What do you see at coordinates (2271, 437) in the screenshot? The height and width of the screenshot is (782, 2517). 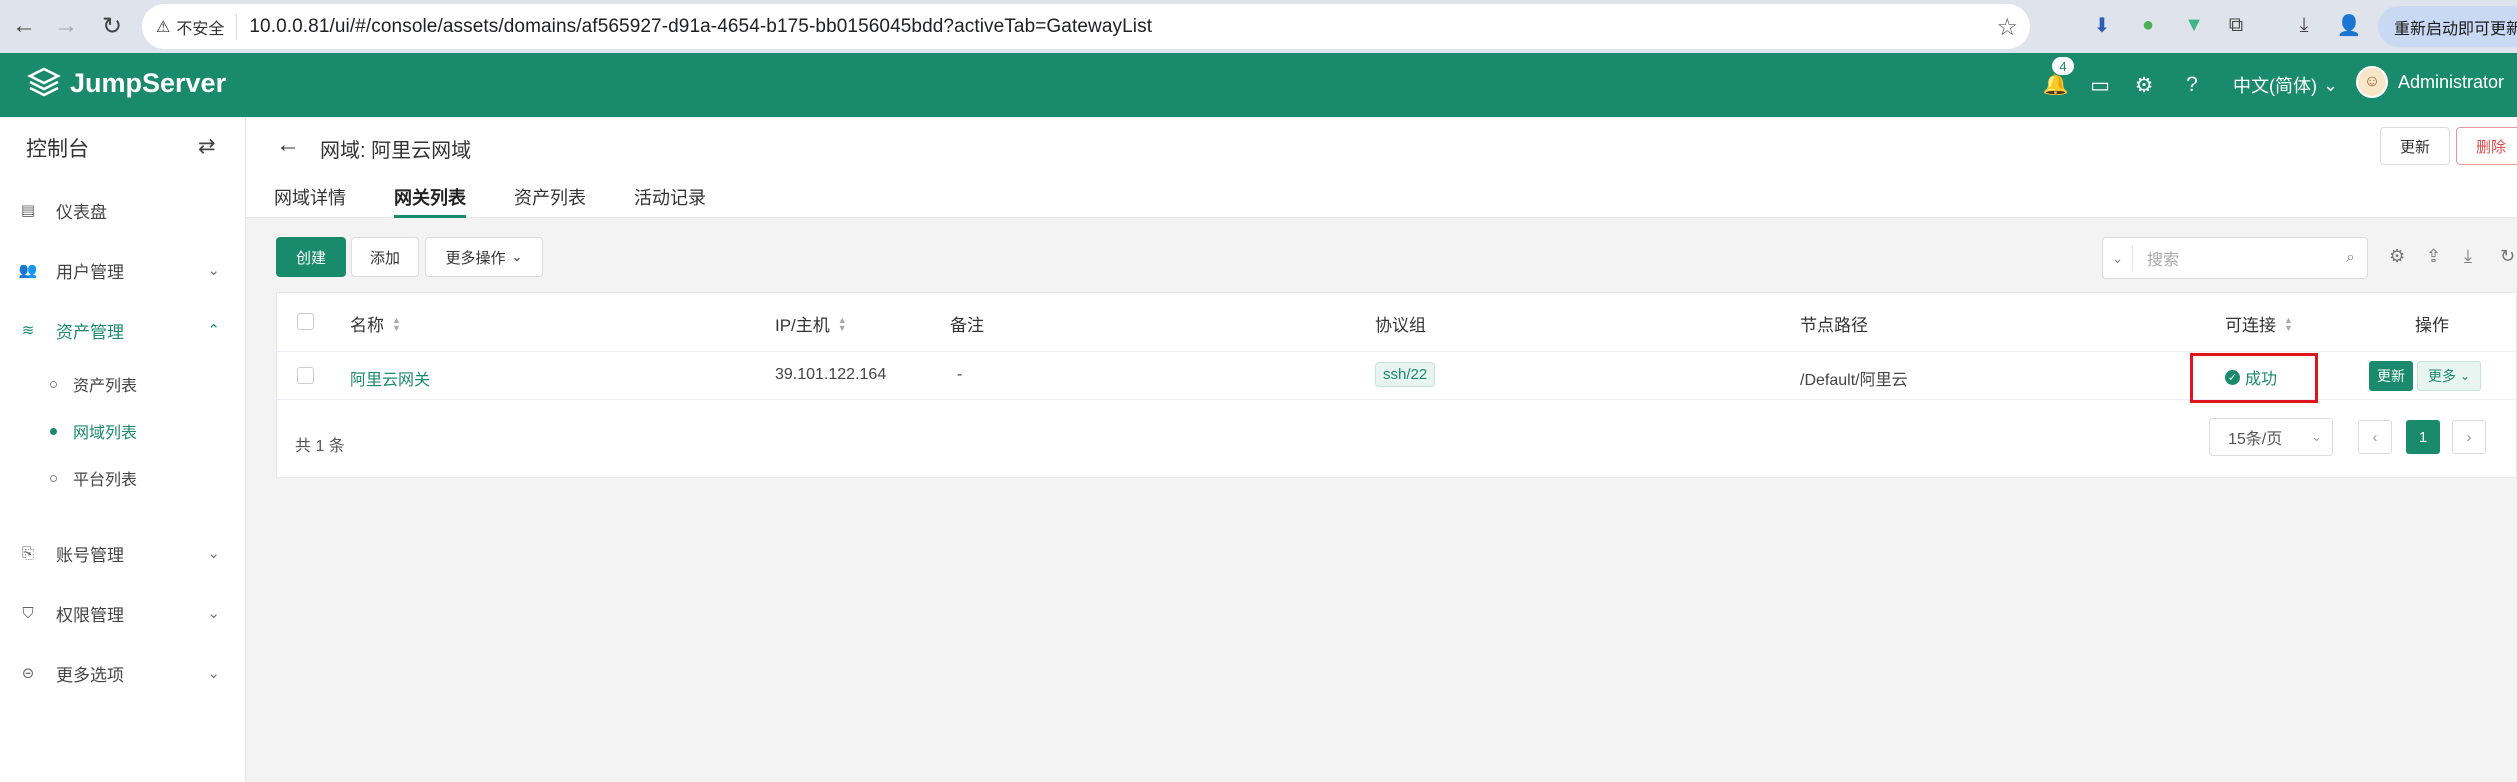 I see `page-size-select: 15条/页 ⌄` at bounding box center [2271, 437].